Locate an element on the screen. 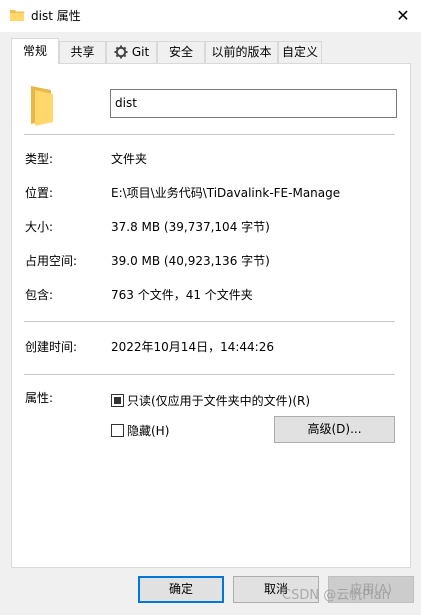  close-button: ✕ is located at coordinates (403, 16).